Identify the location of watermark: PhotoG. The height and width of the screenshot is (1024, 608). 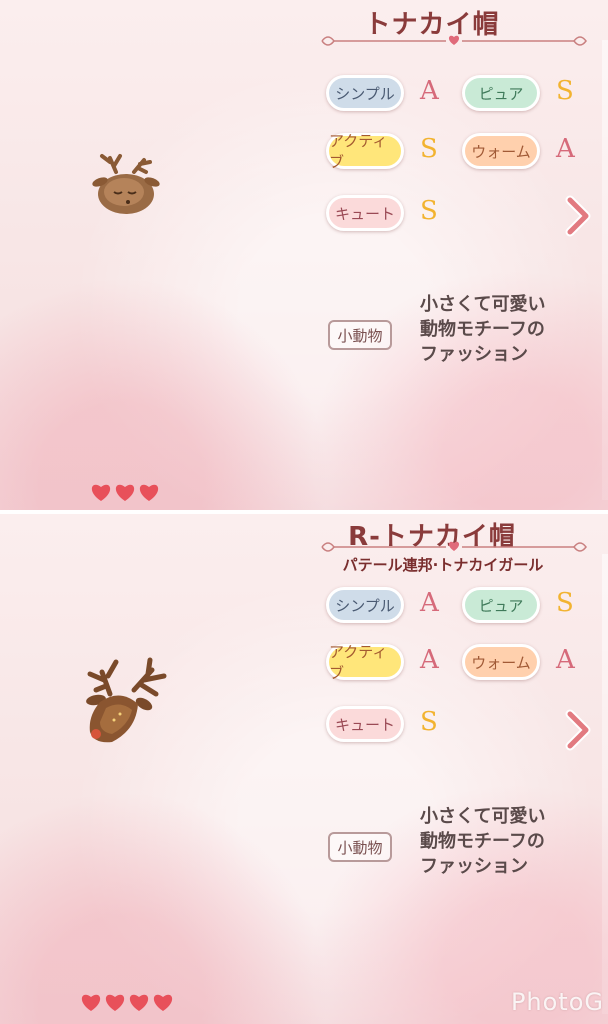
(557, 1002).